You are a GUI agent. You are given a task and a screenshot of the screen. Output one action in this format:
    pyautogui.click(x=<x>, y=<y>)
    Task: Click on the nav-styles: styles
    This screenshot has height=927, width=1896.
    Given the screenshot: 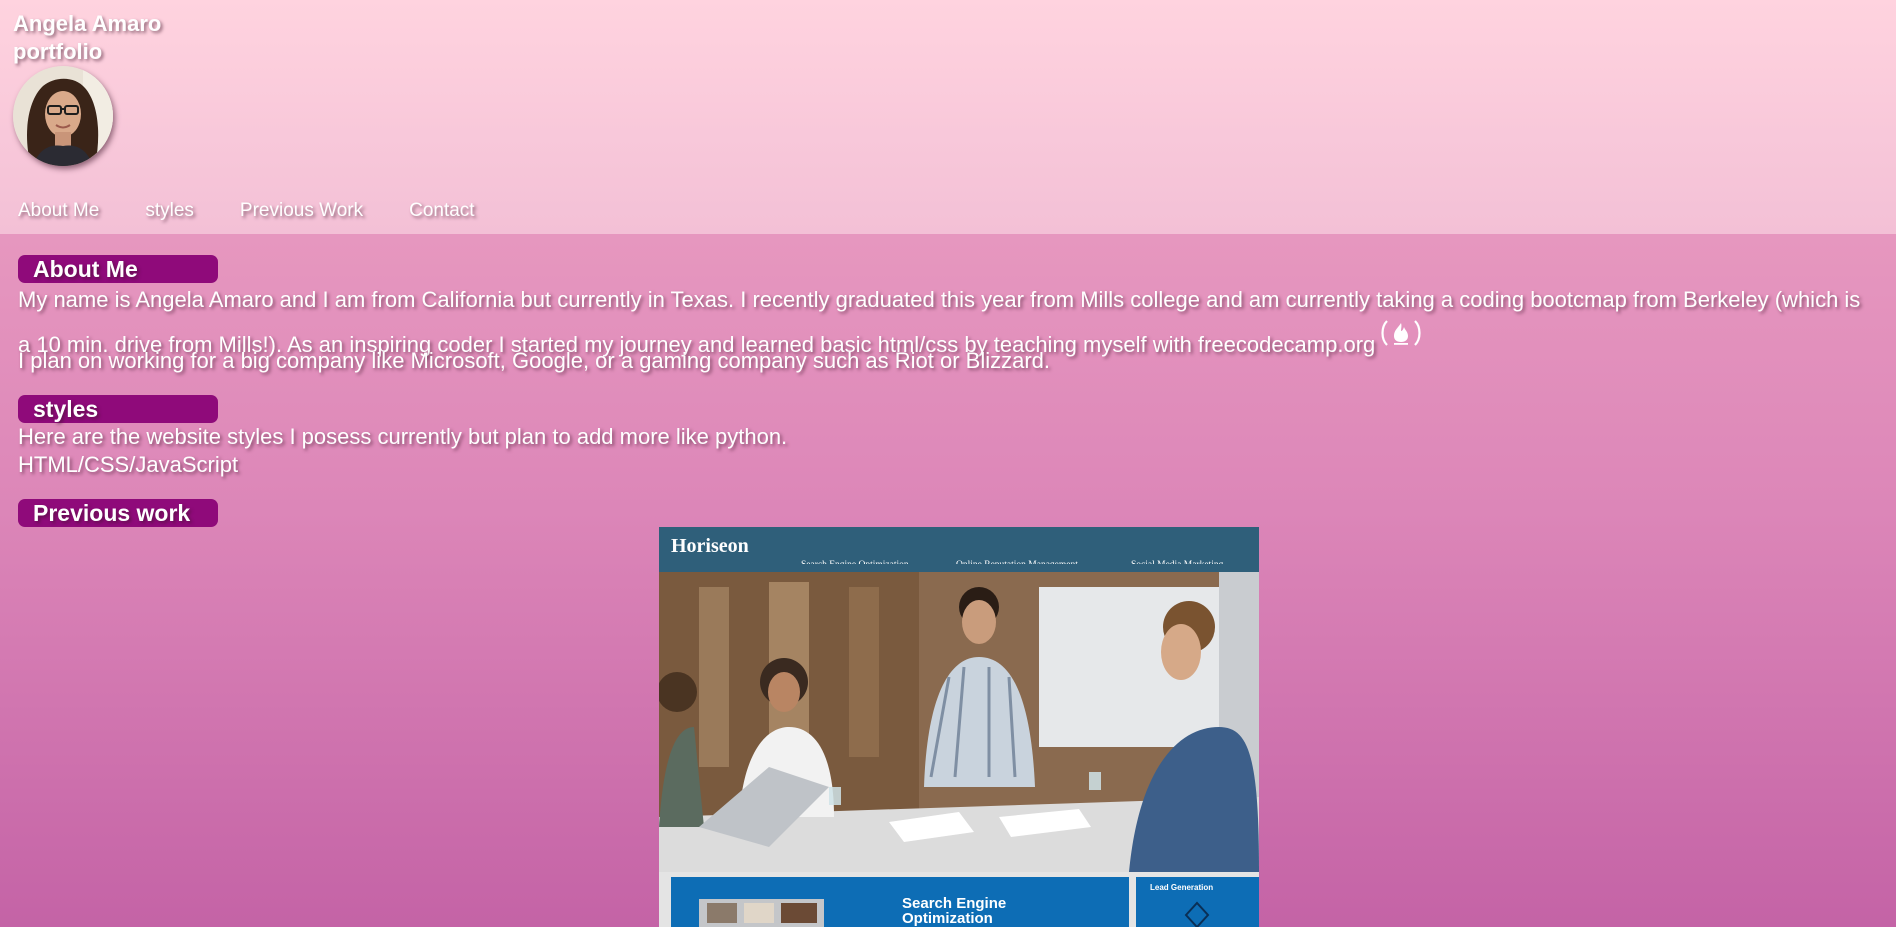 What is the action you would take?
    pyautogui.click(x=169, y=211)
    